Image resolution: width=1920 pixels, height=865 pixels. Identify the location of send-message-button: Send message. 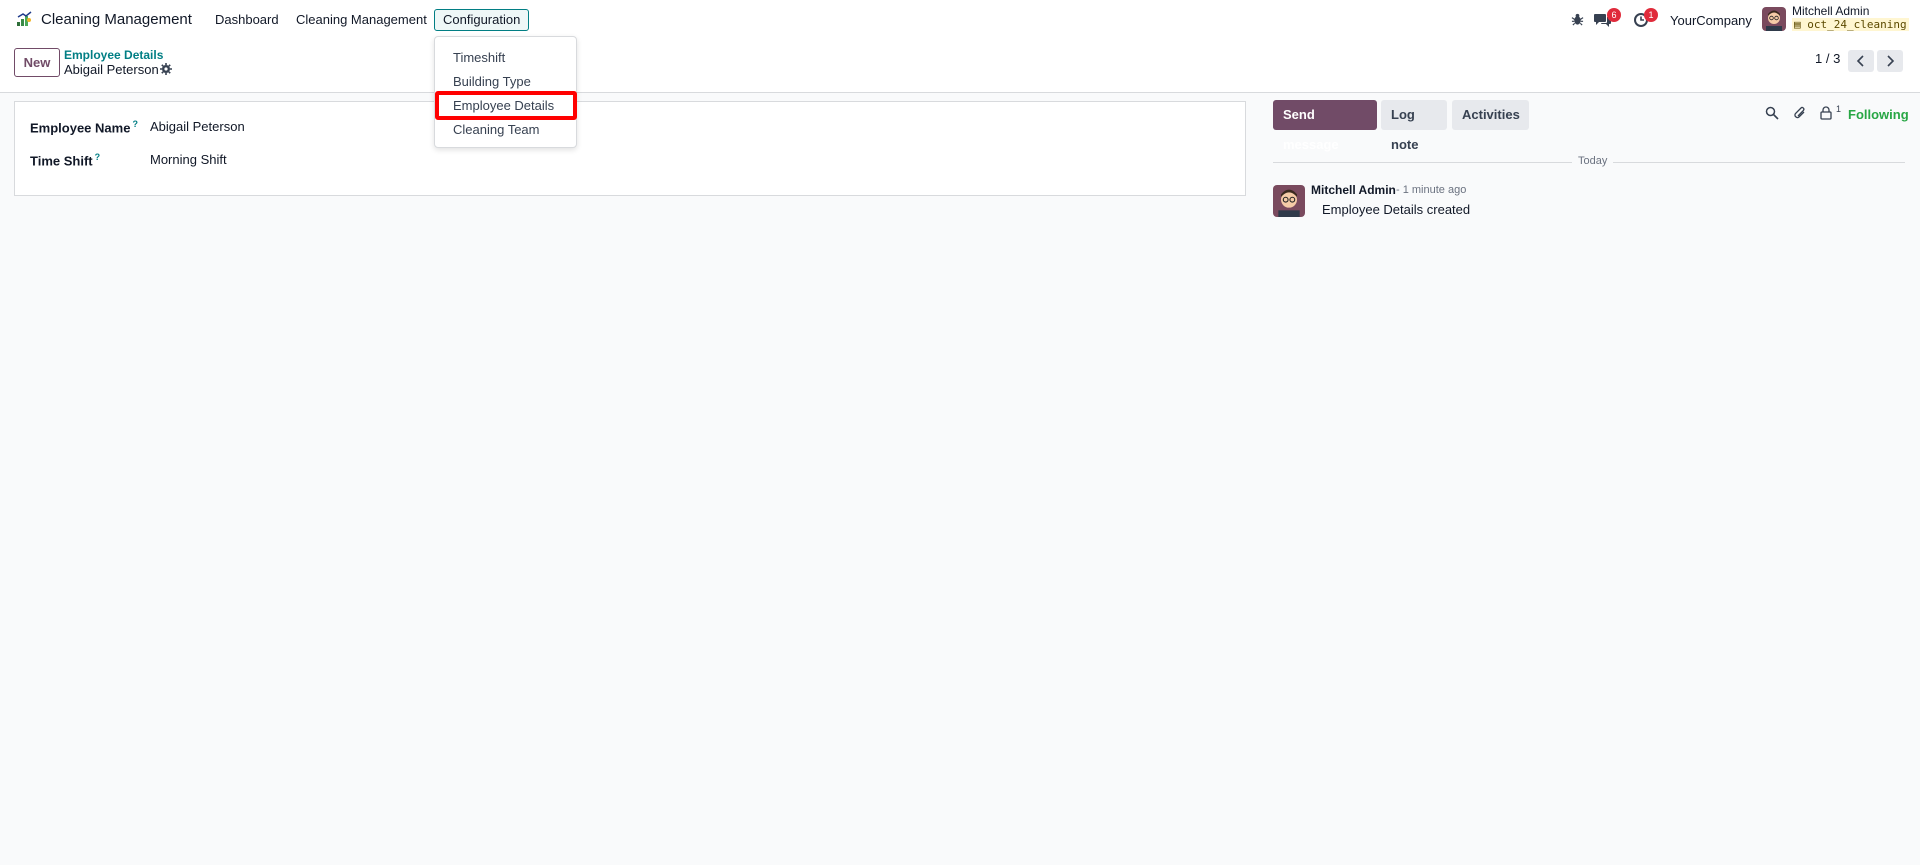
(1325, 126).